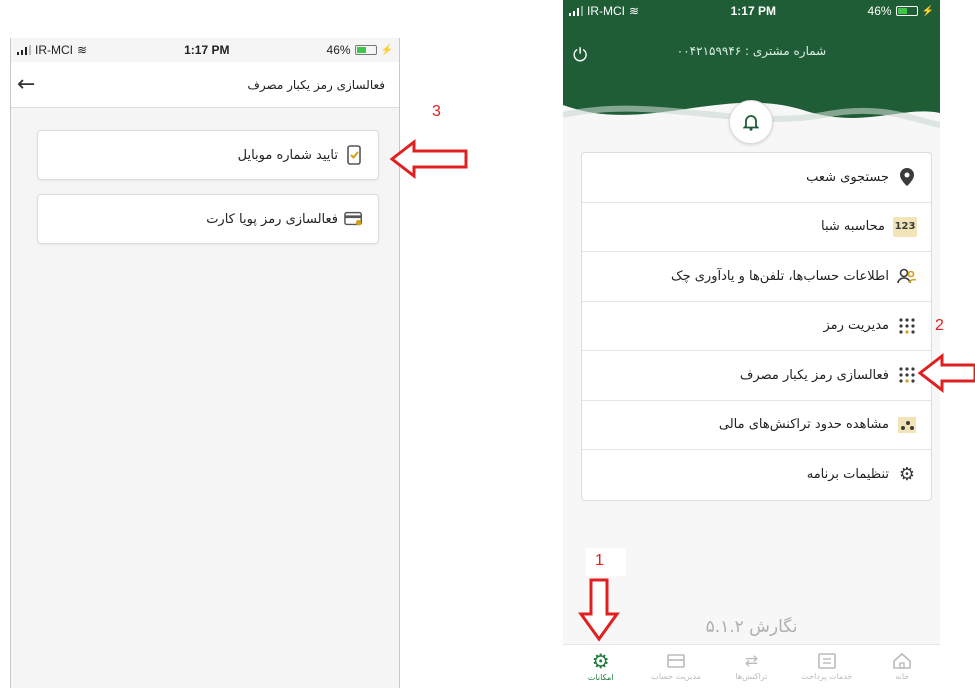  I want to click on power-icon: ⏻, so click(580, 55).